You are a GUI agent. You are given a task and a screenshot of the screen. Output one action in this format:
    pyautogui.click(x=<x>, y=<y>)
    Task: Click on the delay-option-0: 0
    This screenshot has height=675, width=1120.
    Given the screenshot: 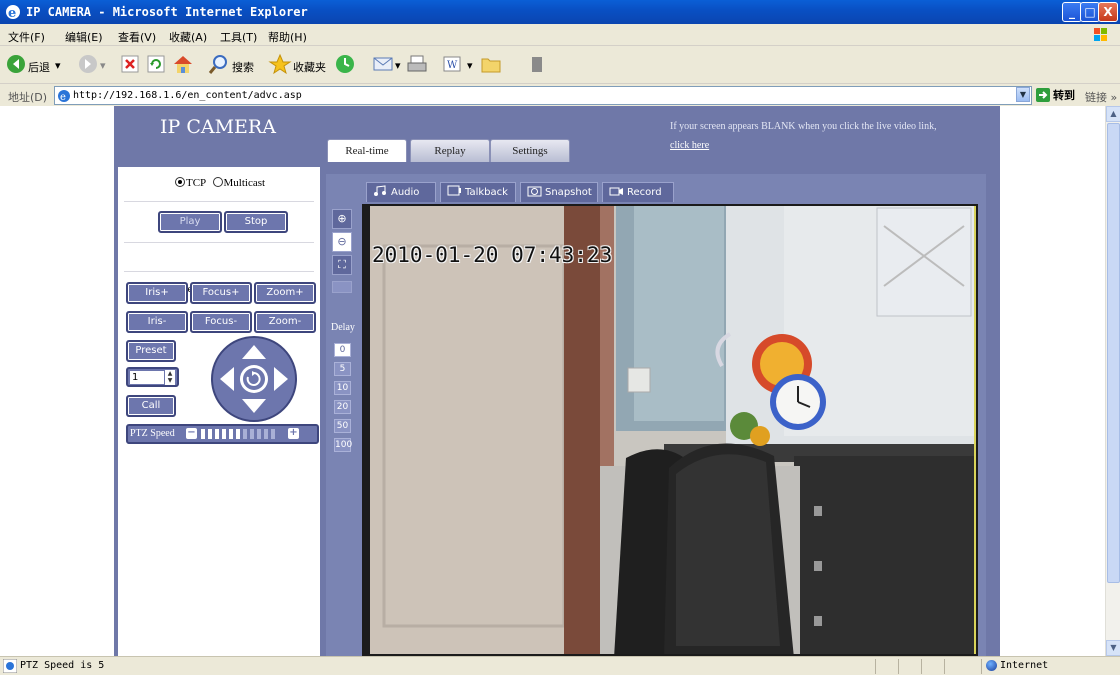 What is the action you would take?
    pyautogui.click(x=342, y=350)
    